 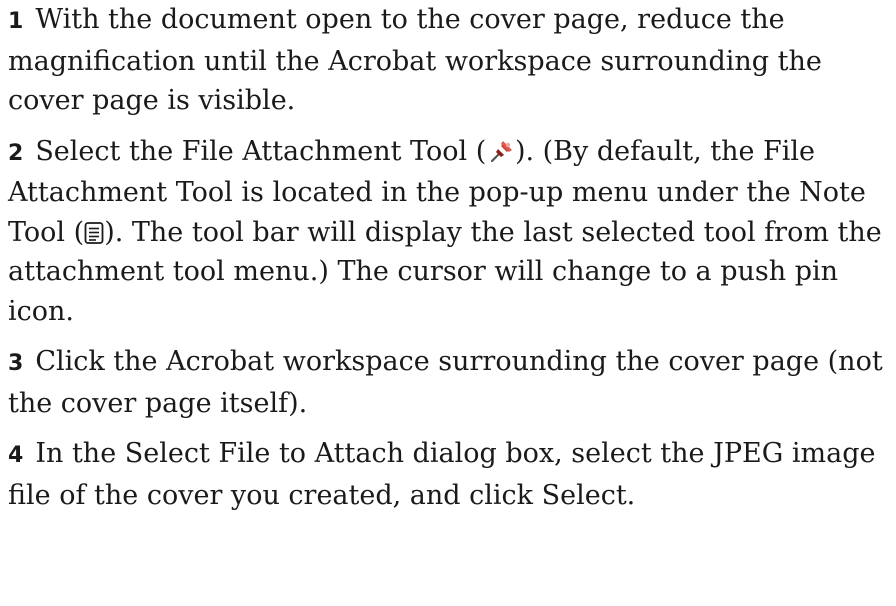 I want to click on step-text: Select the File Attachment Tool (, so click(x=261, y=151).